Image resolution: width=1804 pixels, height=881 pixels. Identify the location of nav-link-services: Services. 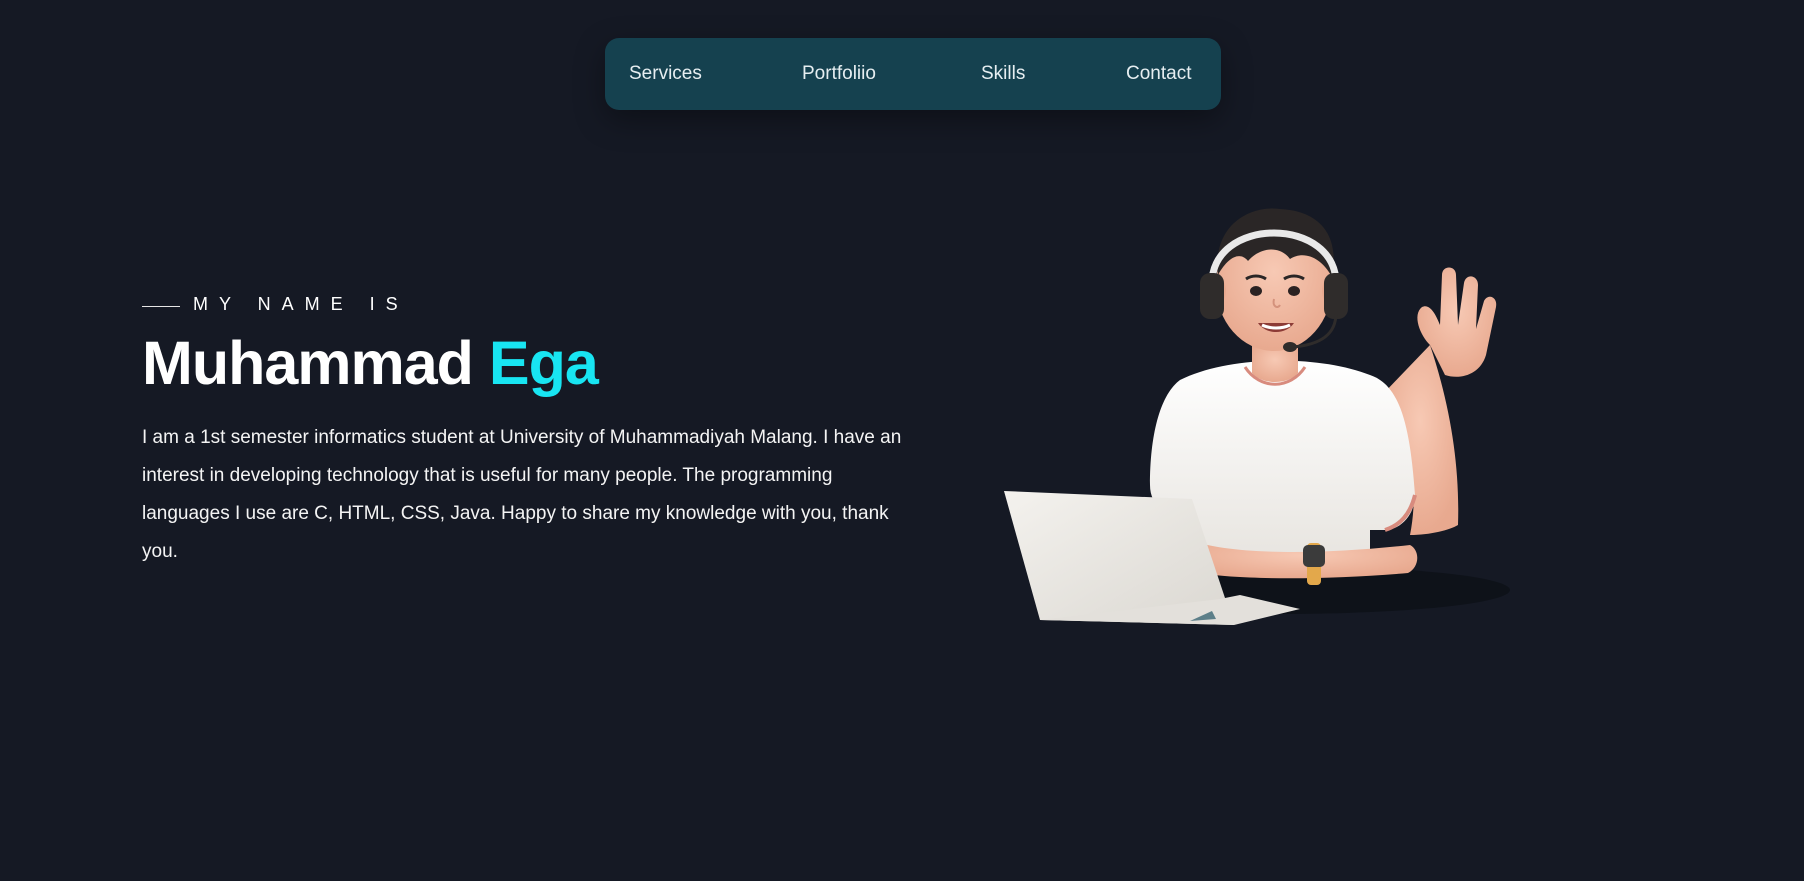
(665, 74).